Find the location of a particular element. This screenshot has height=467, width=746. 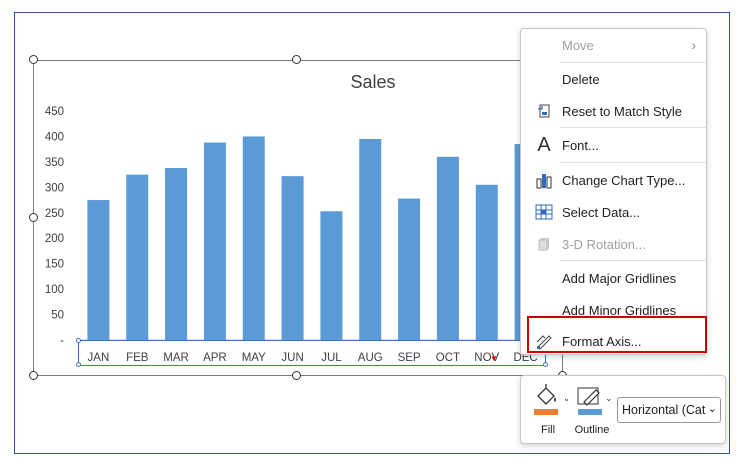

bar-apr is located at coordinates (214, 241).